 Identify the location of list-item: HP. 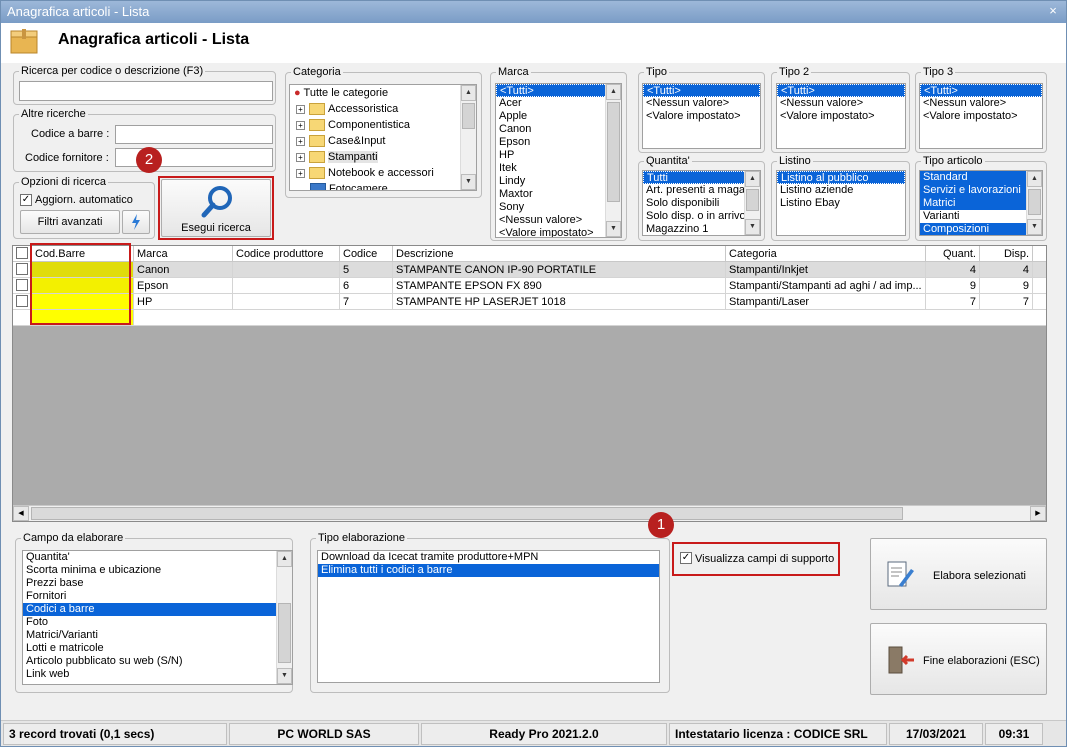
(558, 155).